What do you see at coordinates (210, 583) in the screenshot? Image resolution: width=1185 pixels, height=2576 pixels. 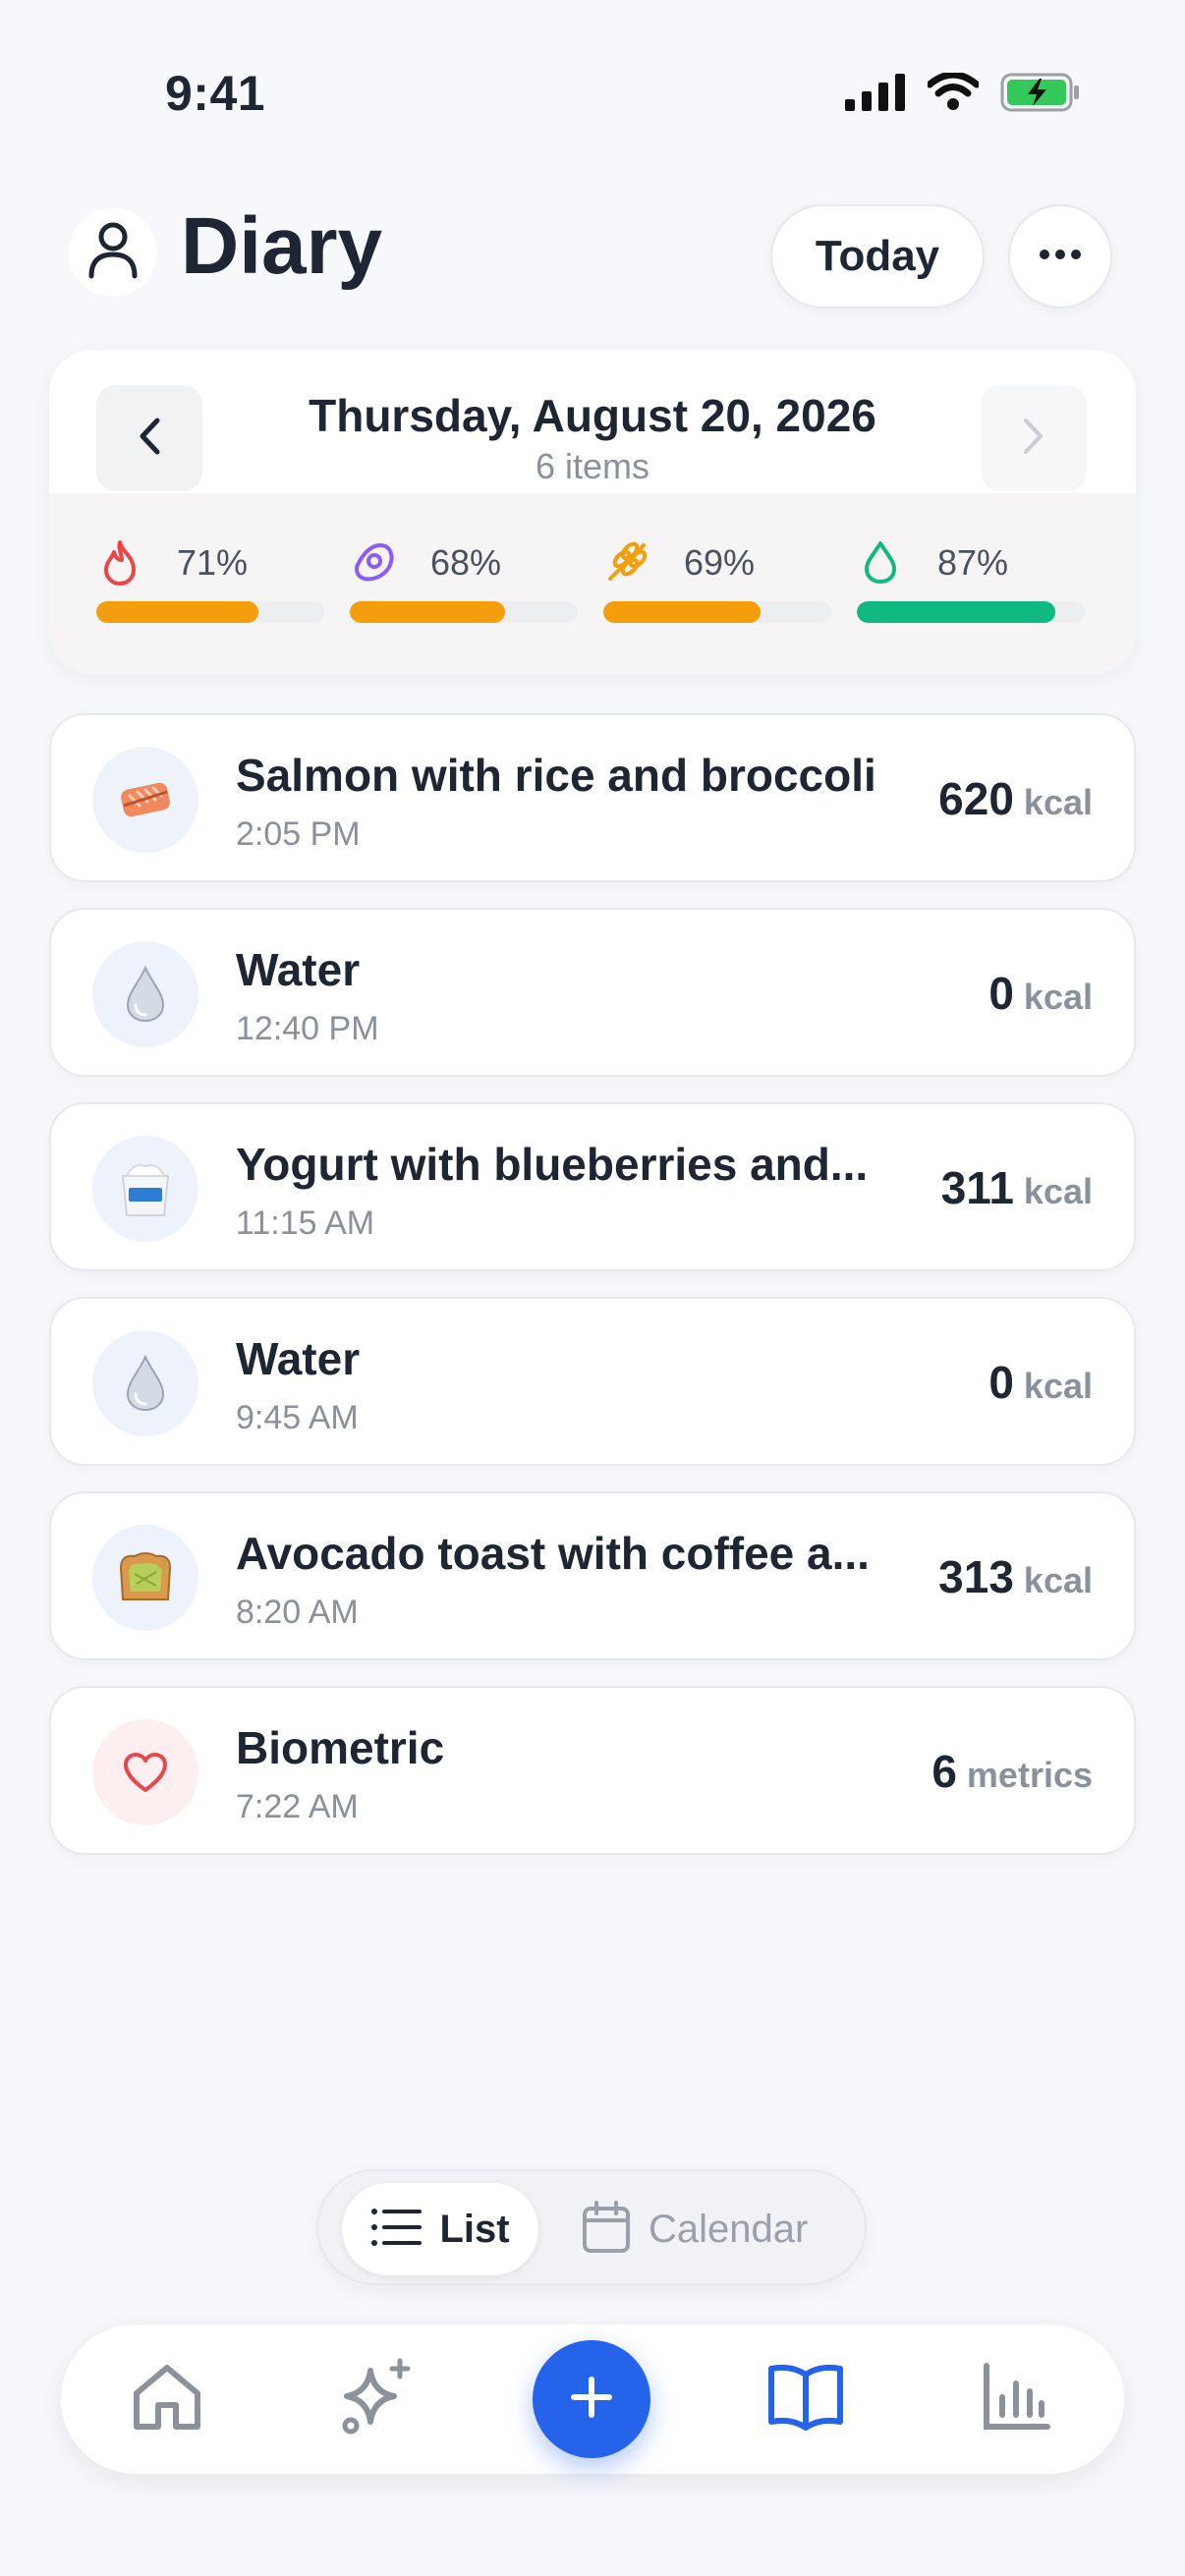 I see `macro-calories: 71%` at bounding box center [210, 583].